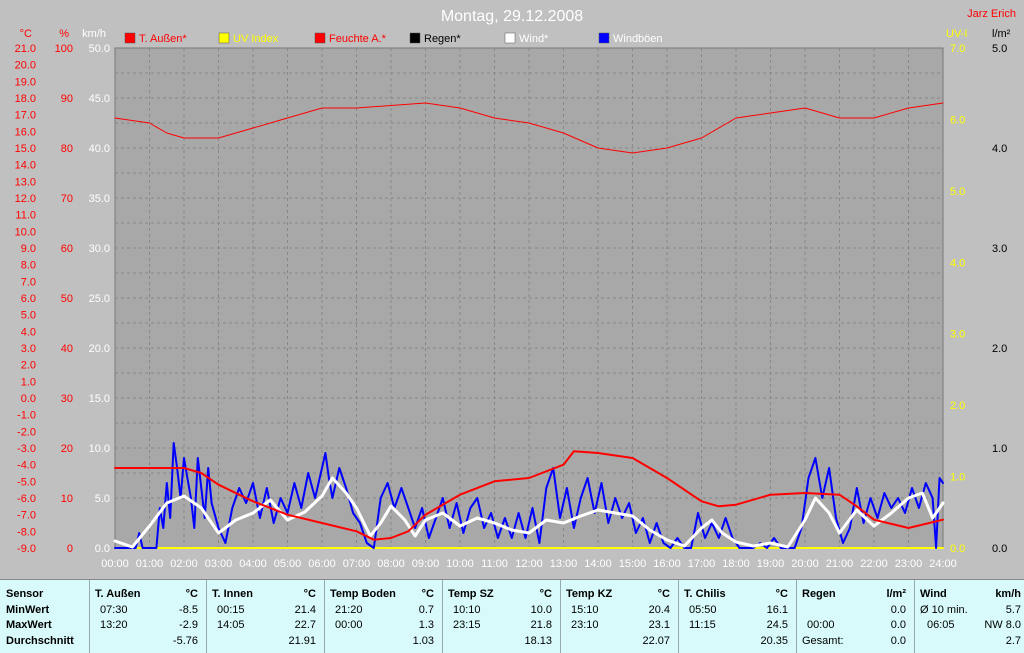 This screenshot has width=1024, height=653. Describe the element at coordinates (45, 616) in the screenshot. I see `stats-label-column: Sensor MinWert MaxWert Durchschnitt` at that location.